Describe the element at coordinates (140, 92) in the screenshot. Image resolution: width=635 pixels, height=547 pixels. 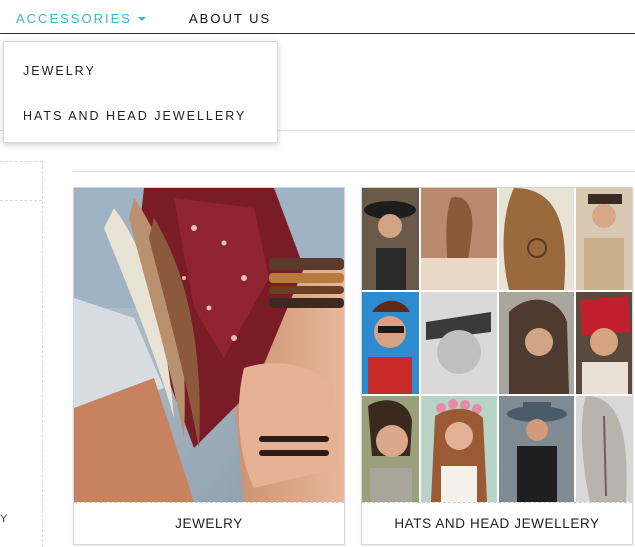
I see `accessories-dropdown-menu: JEWELRY HATS AND HEAD JEWELLERY` at that location.